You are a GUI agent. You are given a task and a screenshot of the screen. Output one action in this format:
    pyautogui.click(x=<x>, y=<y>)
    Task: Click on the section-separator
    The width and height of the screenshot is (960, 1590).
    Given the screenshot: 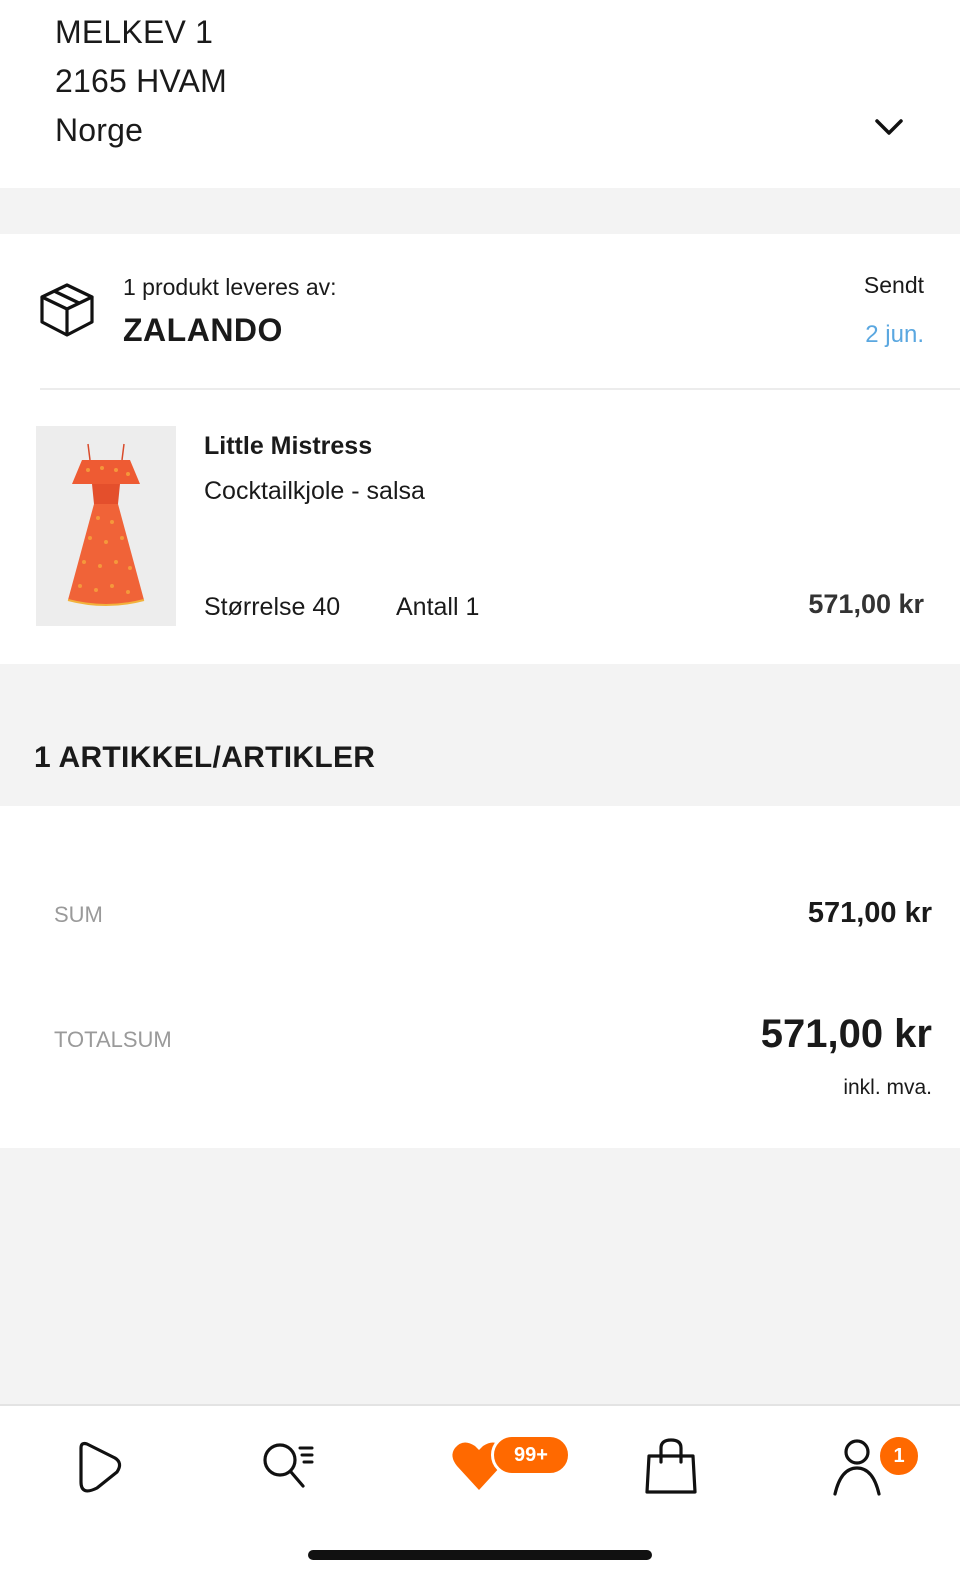 What is the action you would take?
    pyautogui.click(x=480, y=211)
    